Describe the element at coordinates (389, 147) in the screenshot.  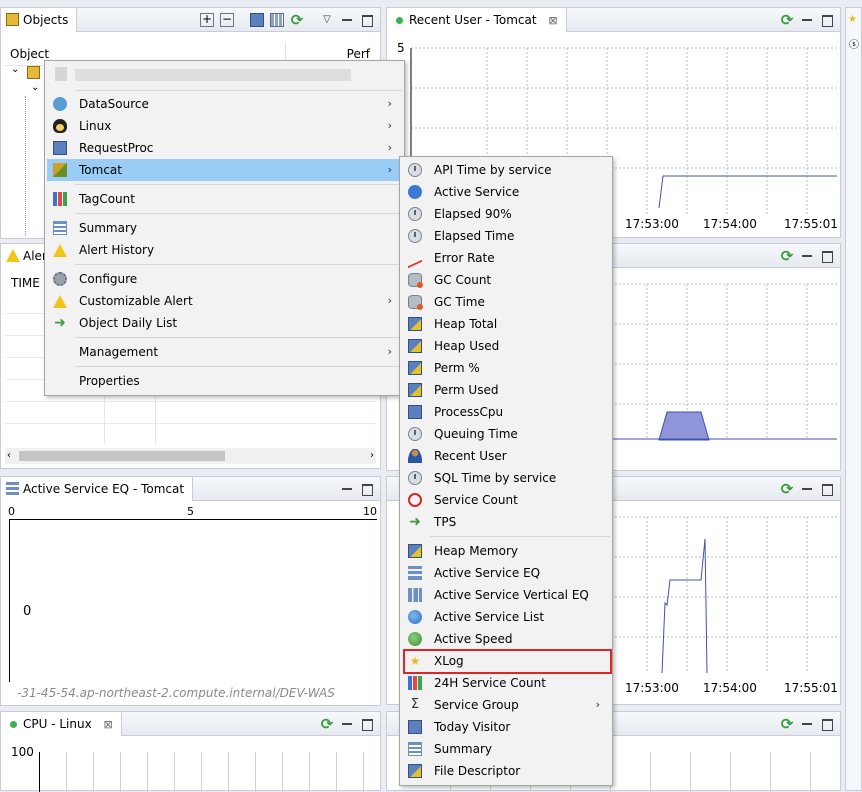
I see `submenu-arrow-icon: ›` at that location.